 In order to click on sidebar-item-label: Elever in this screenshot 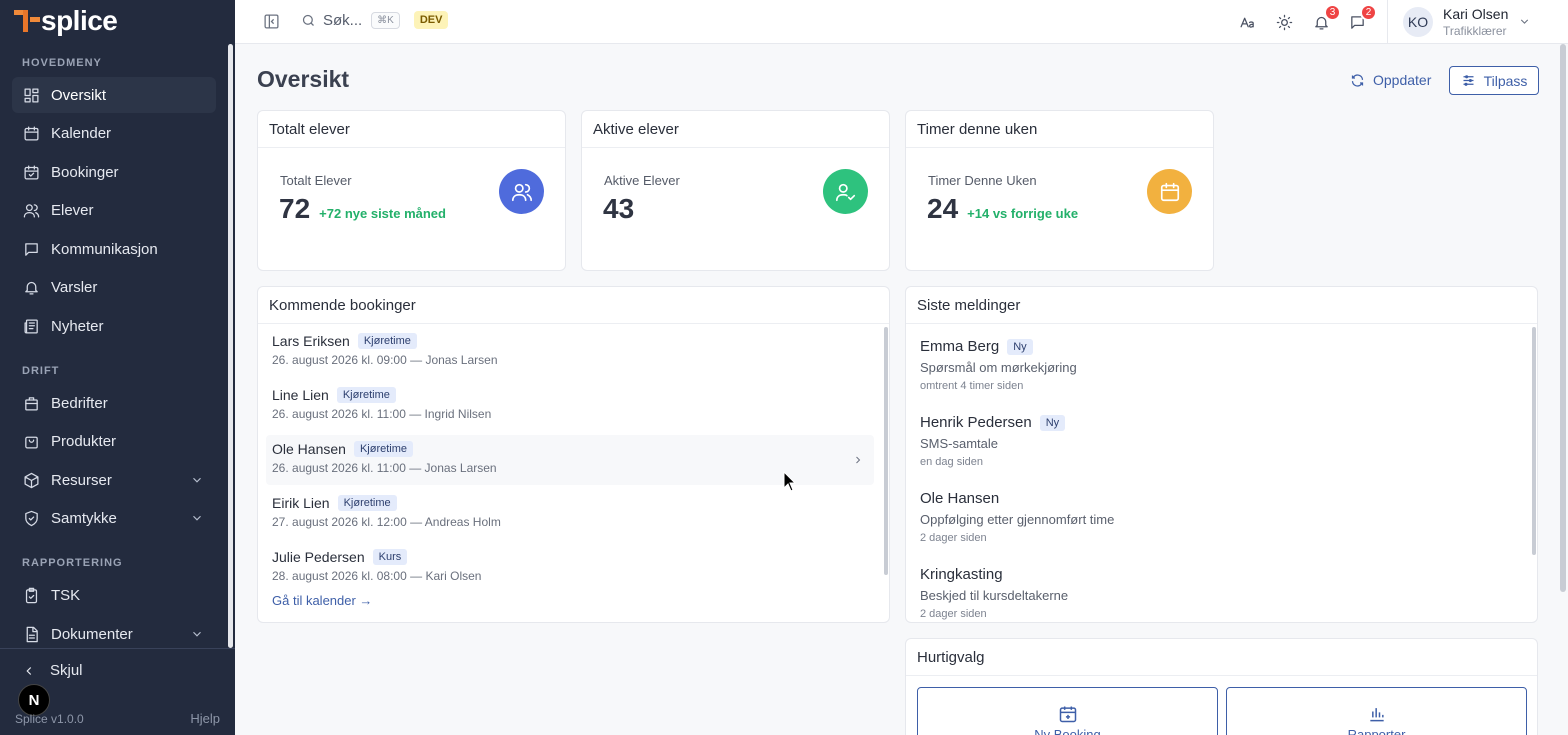, I will do `click(72, 210)`.